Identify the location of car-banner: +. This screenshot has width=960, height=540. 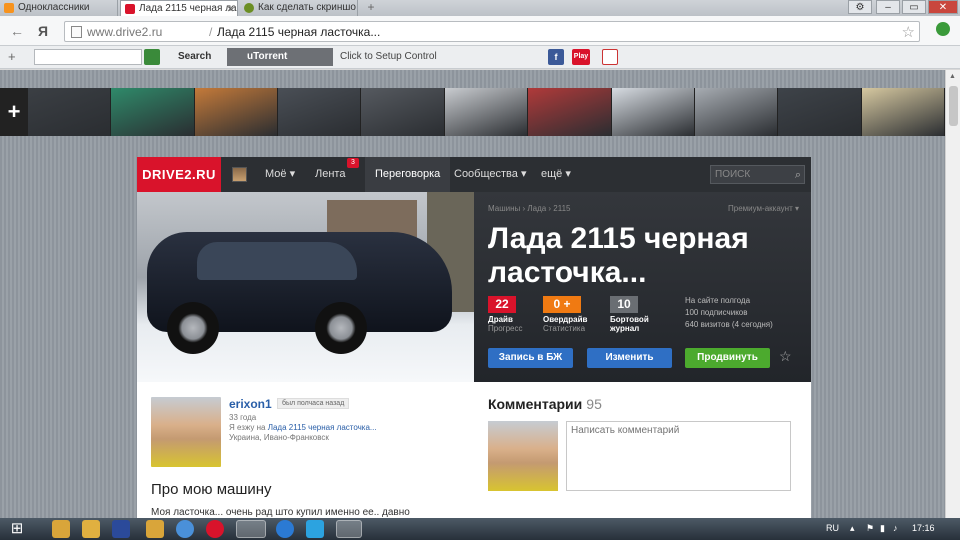
(472, 112).